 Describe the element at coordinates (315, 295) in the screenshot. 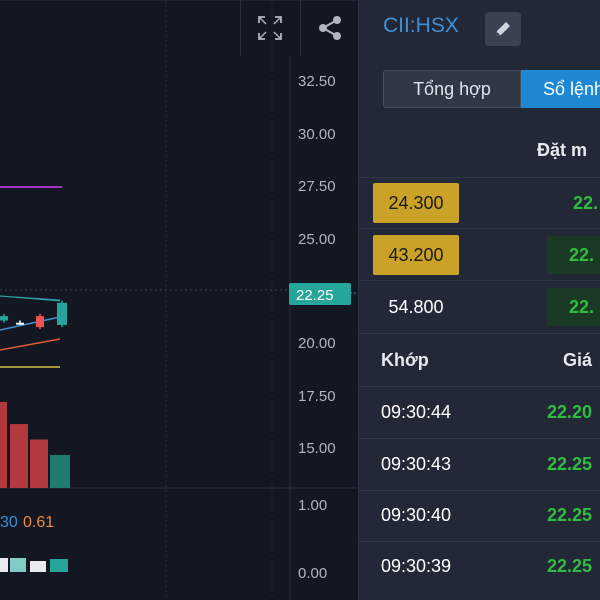

I see `current-price-label: 22.25` at that location.